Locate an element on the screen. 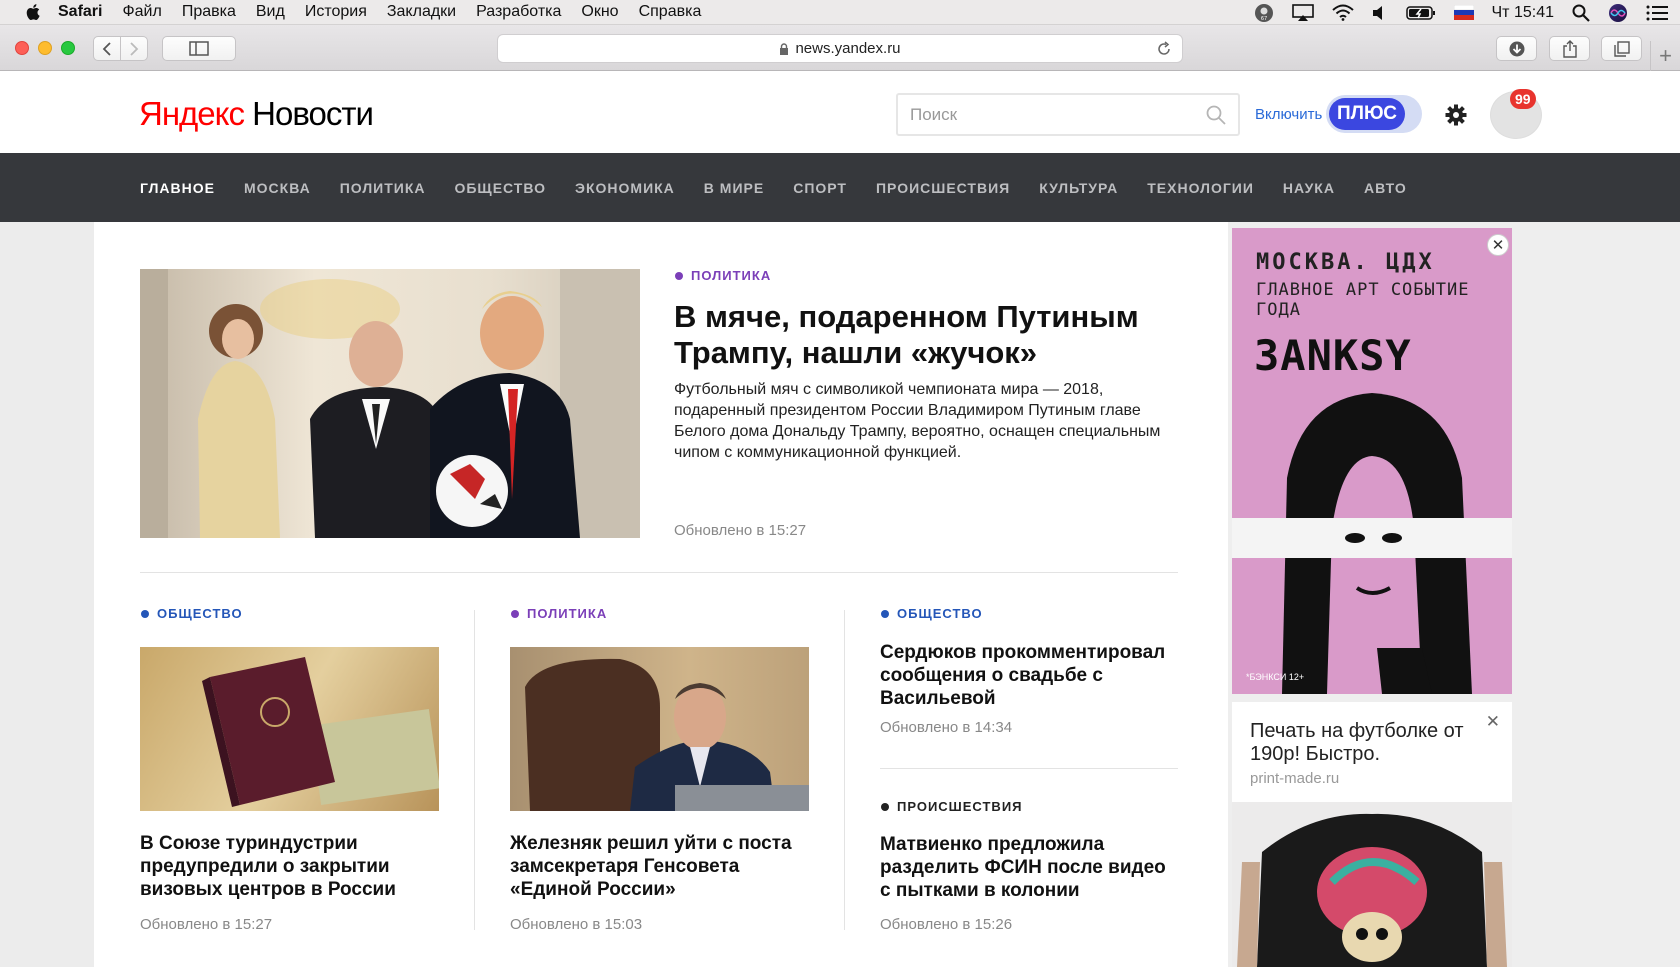 The height and width of the screenshot is (967, 1680). tabs-icon is located at coordinates (1621, 48).